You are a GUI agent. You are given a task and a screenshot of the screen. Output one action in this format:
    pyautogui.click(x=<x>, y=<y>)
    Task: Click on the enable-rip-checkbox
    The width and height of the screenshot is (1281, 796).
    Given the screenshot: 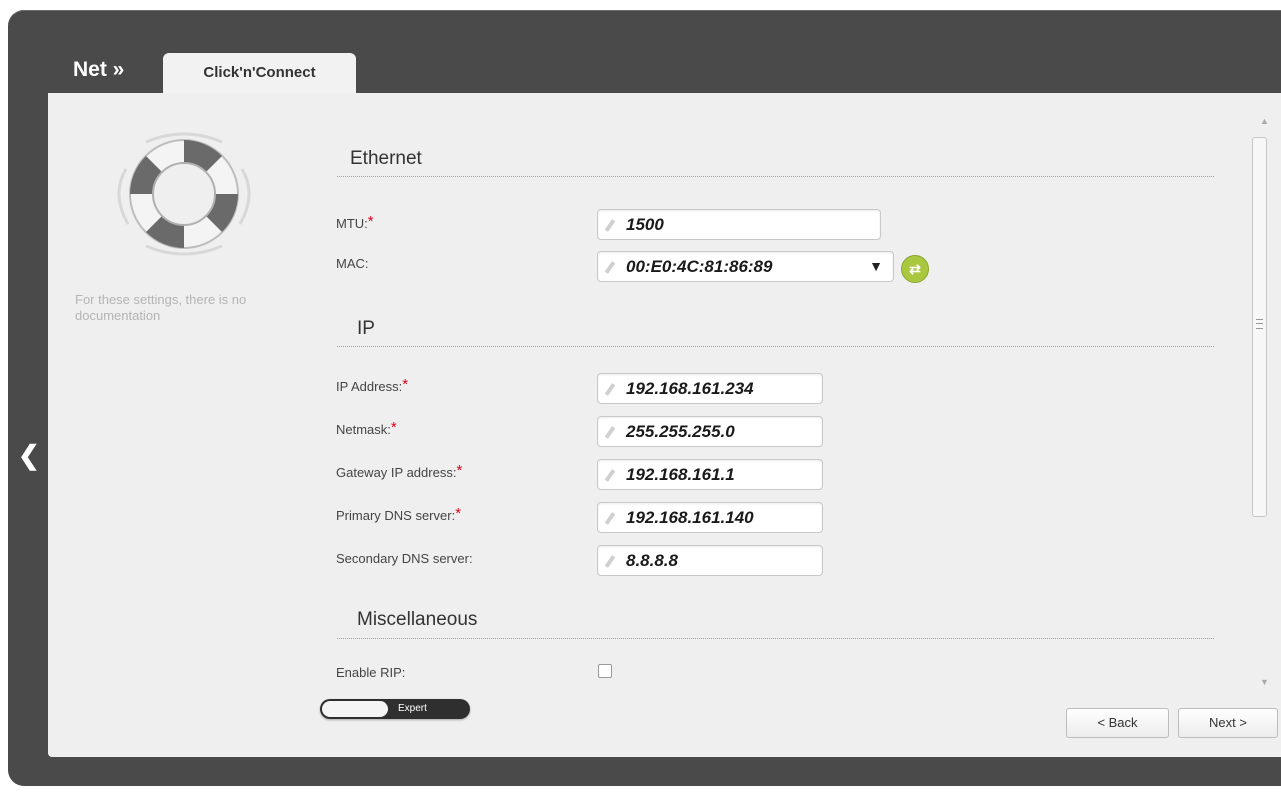 What is the action you would take?
    pyautogui.click(x=605, y=671)
    